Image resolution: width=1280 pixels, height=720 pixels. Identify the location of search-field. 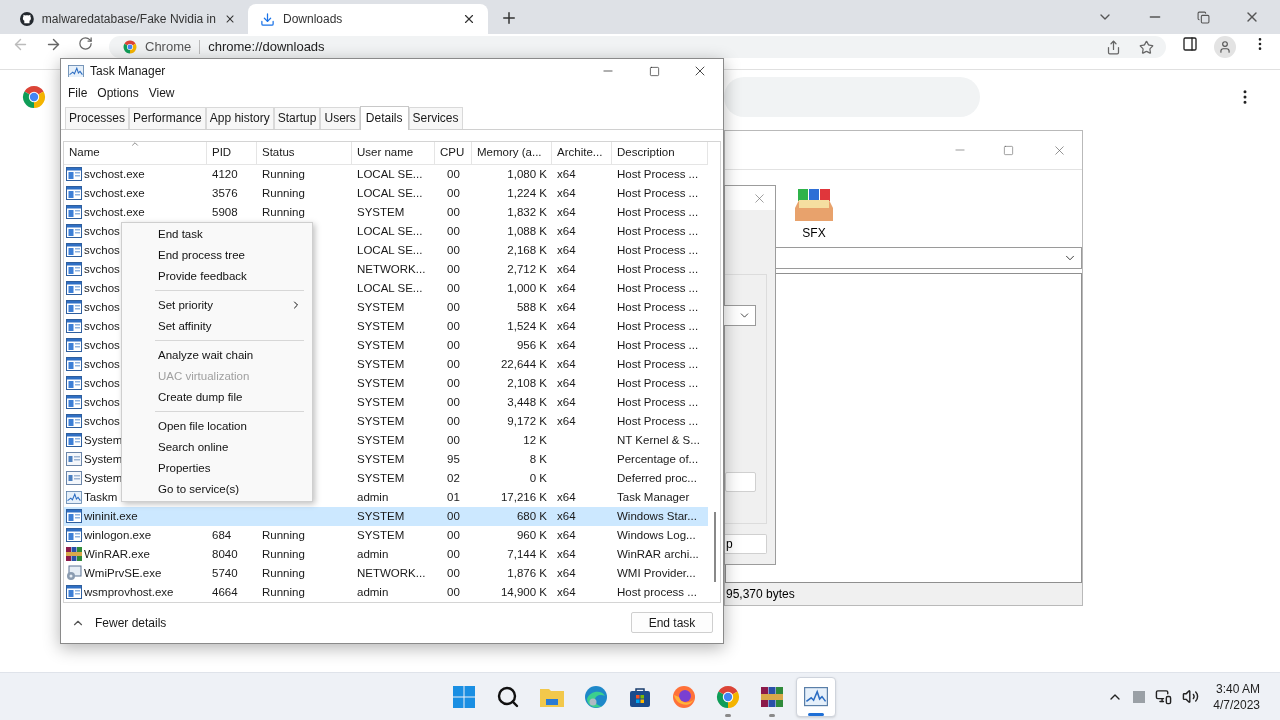
(852, 97).